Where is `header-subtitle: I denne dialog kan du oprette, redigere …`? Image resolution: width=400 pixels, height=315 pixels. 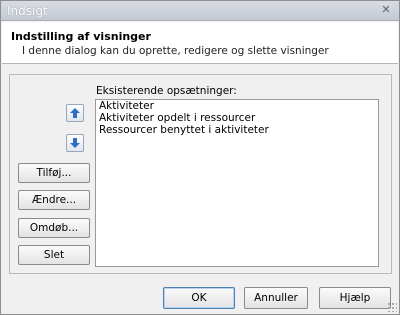
header-subtitle: I denne dialog kan du oprette, redigere … is located at coordinates (175, 51).